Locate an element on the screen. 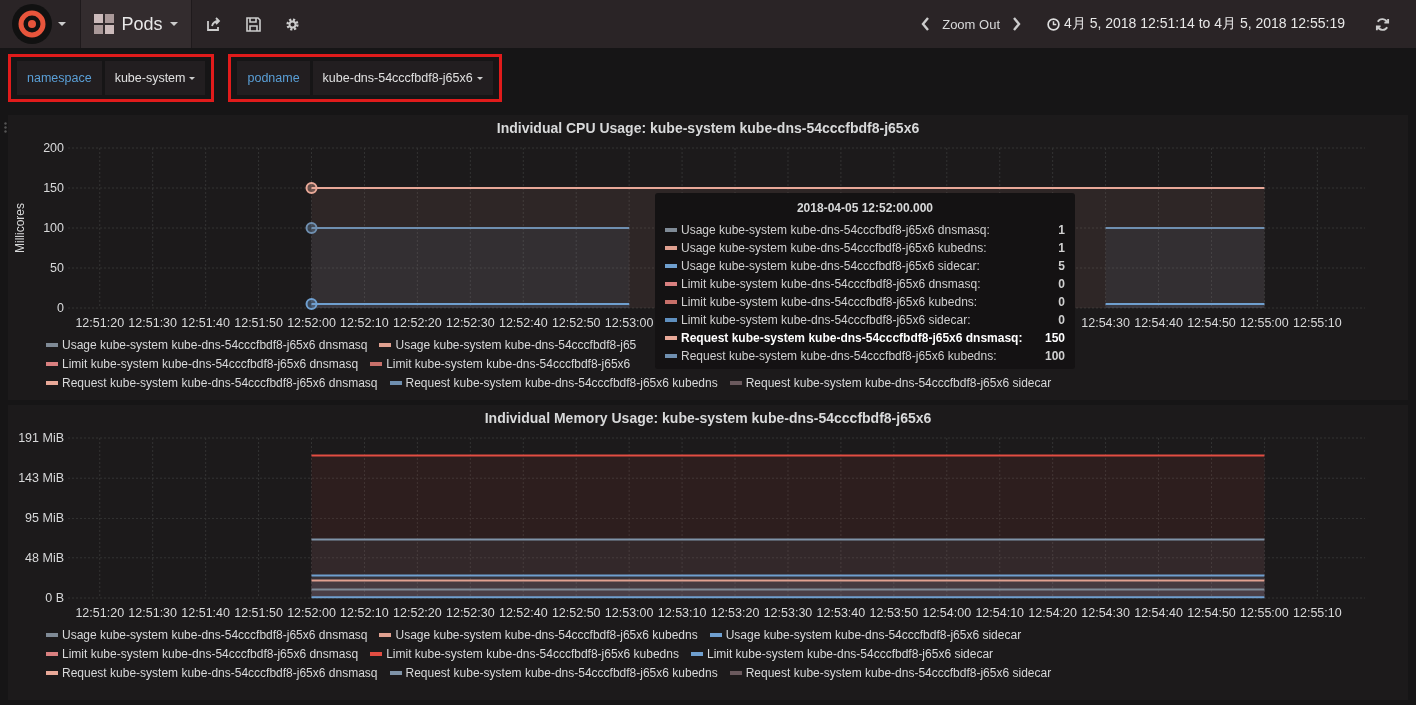 The height and width of the screenshot is (705, 1416). chevron-left-icon is located at coordinates (926, 24).